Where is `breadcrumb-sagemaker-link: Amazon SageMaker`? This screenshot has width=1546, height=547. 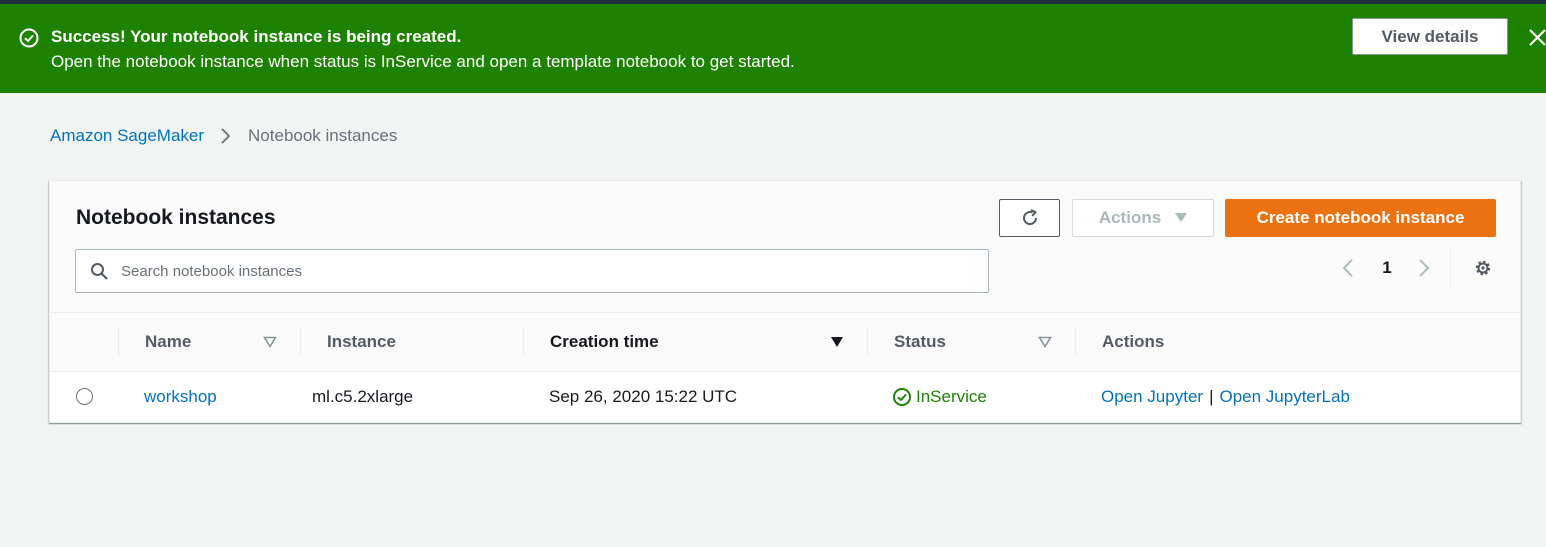
breadcrumb-sagemaker-link: Amazon SageMaker is located at coordinates (127, 136).